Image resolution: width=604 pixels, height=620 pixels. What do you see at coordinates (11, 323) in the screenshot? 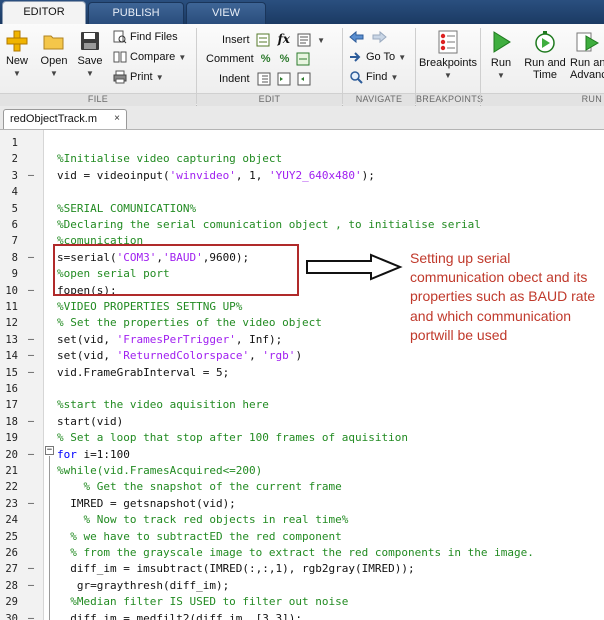
I see `line-number: 12` at bounding box center [11, 323].